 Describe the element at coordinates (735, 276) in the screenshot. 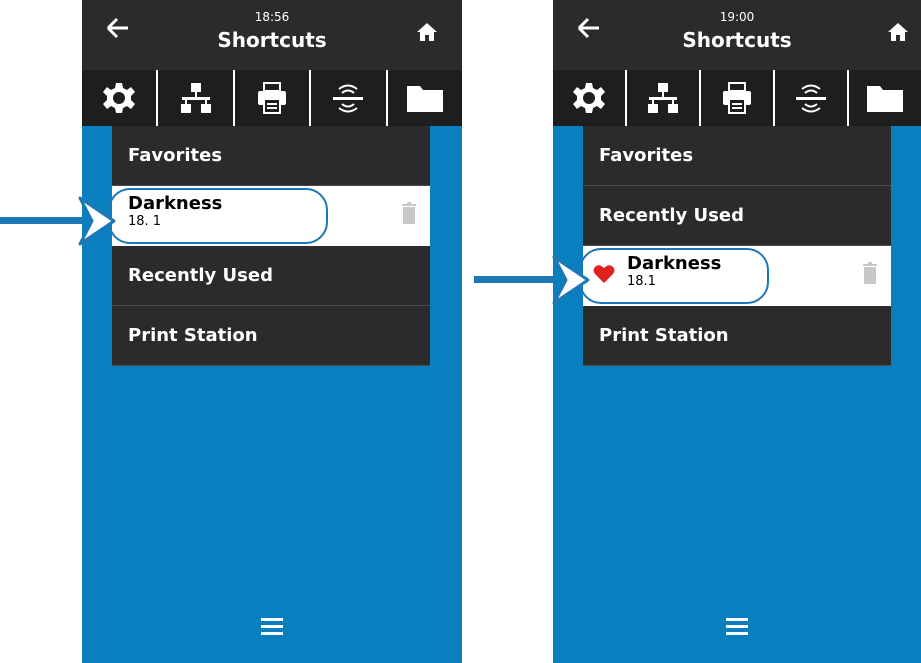

I see `shortcut-item-darkness: Darkness 18.1` at that location.